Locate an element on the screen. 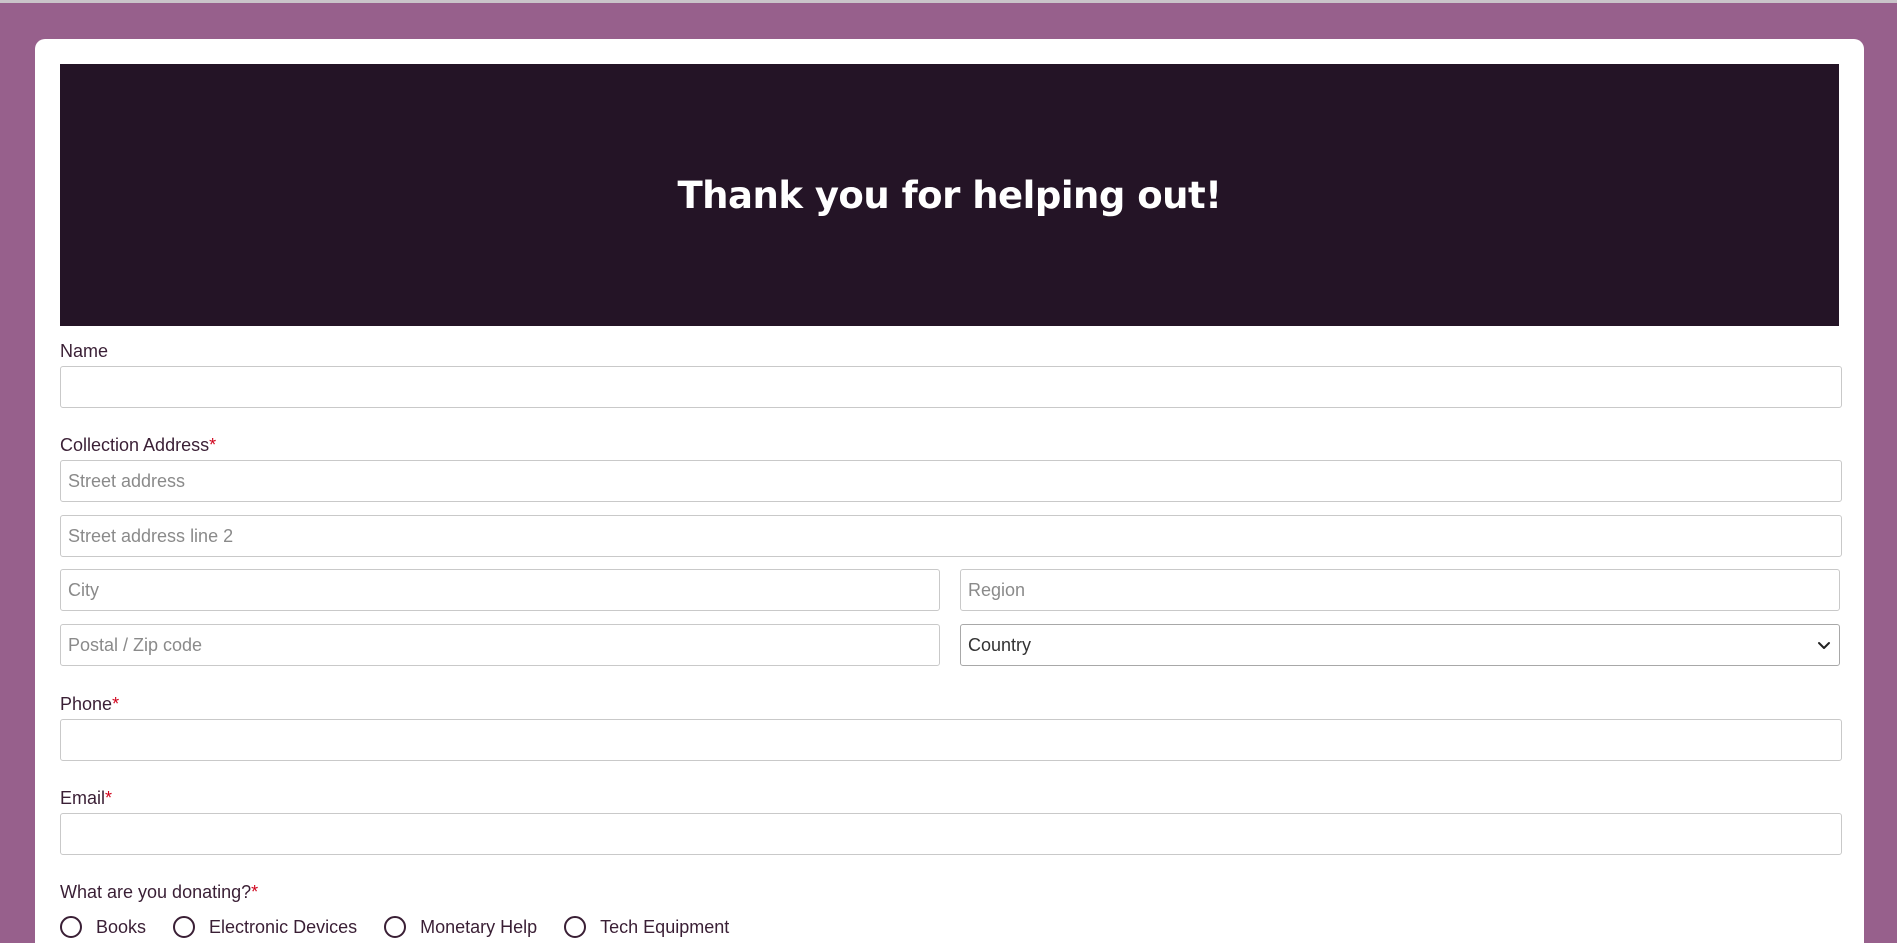  donation-option-tech-equipment: Tech Equipment is located at coordinates (646, 927).